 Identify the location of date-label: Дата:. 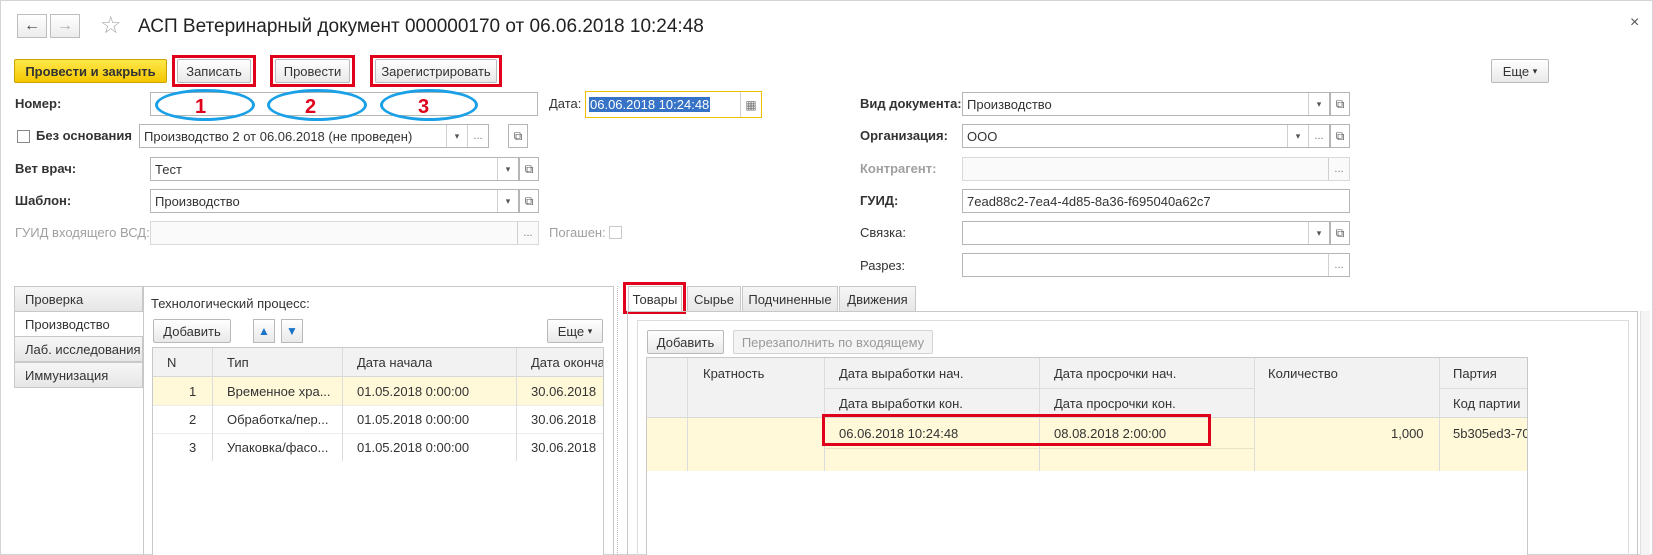
(565, 103).